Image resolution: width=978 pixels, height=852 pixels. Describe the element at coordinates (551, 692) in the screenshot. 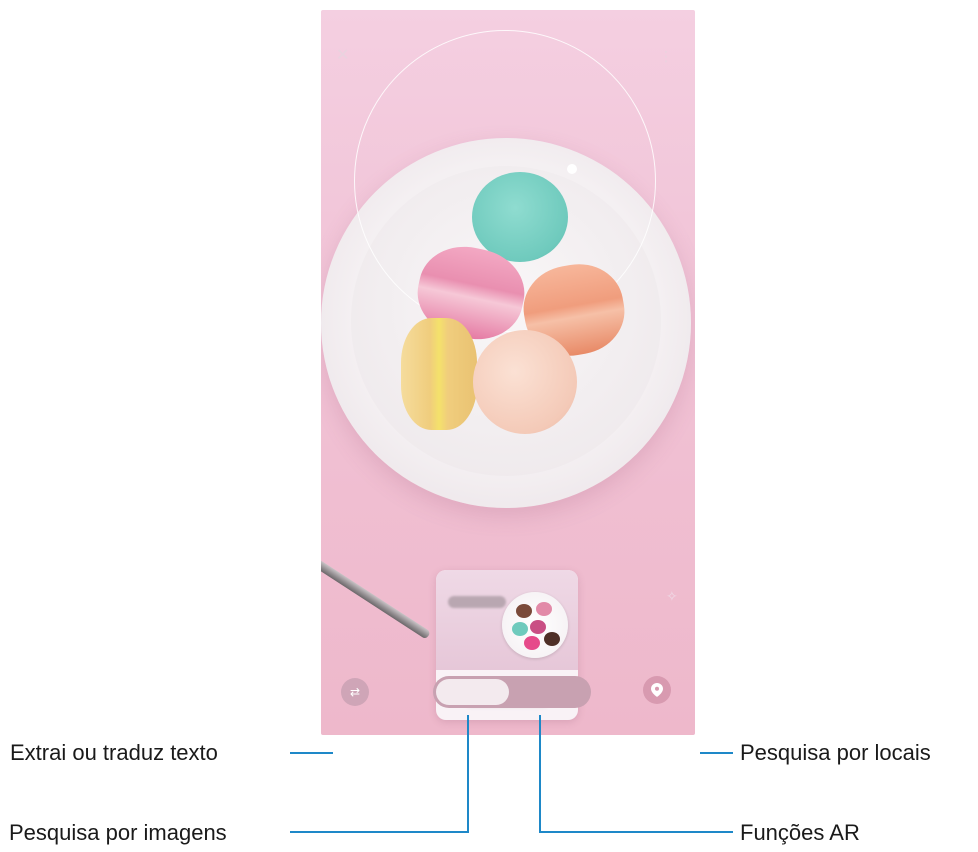

I see `mode-ar` at that location.